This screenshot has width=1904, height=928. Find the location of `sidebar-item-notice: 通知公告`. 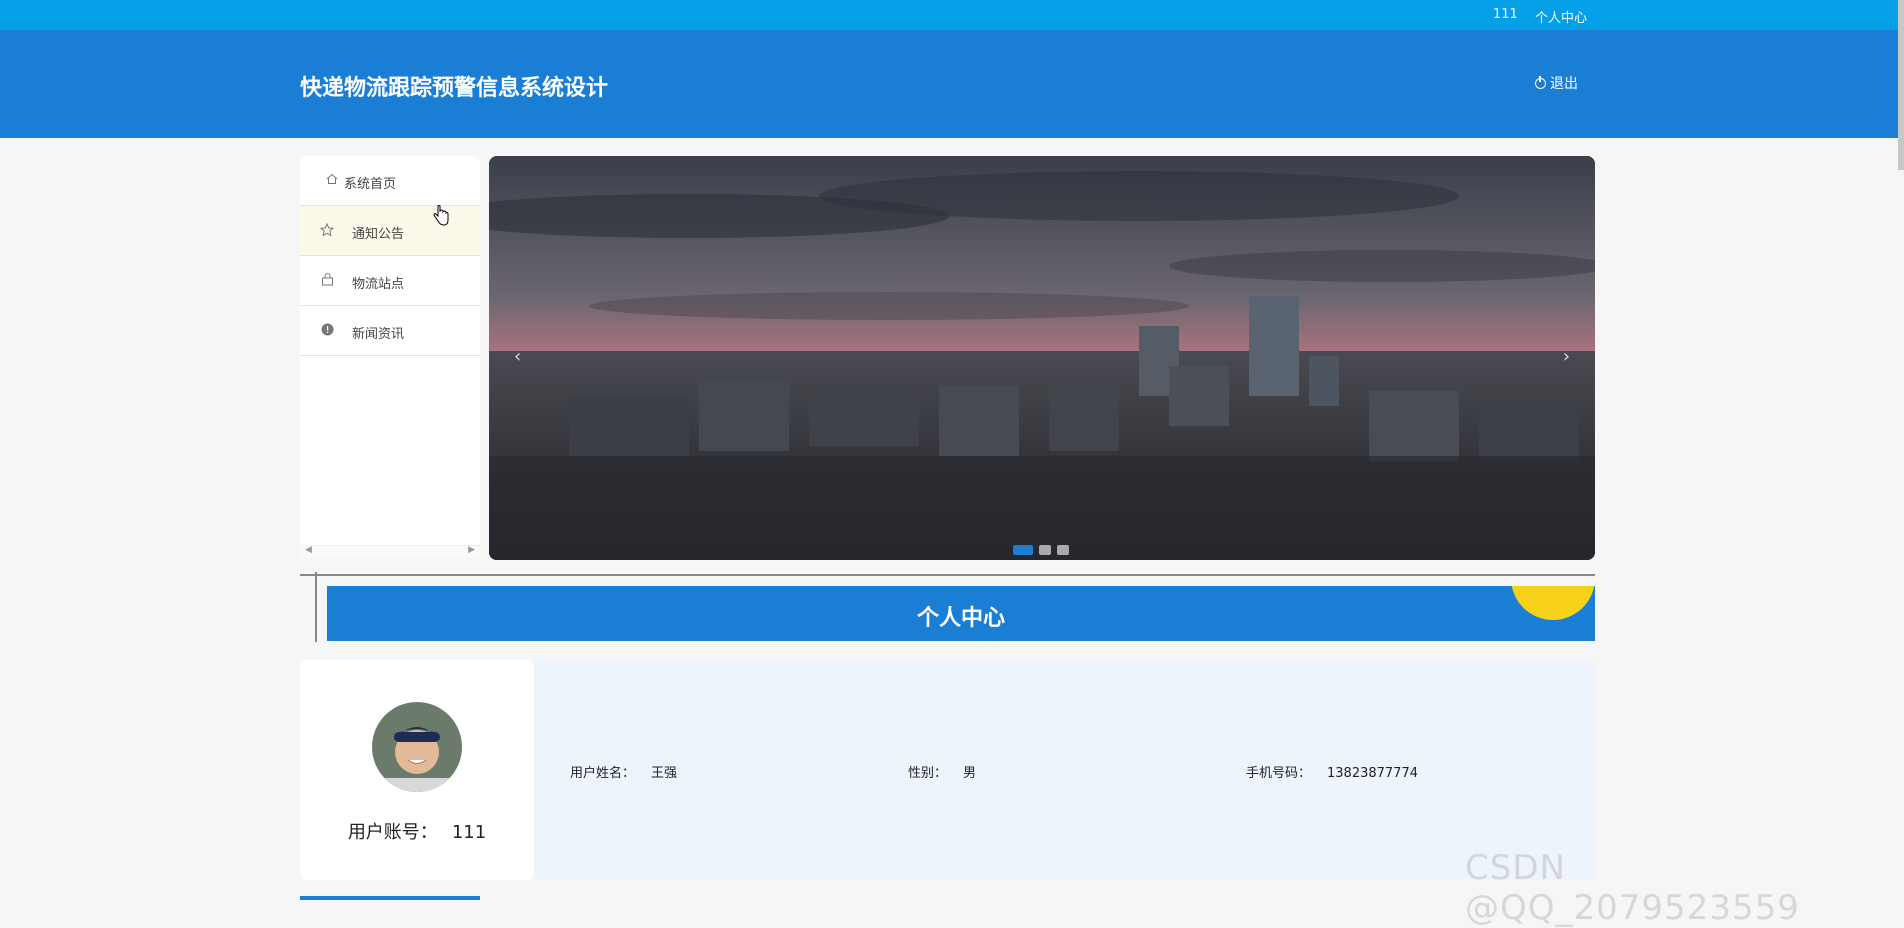

sidebar-item-notice: 通知公告 is located at coordinates (390, 231).